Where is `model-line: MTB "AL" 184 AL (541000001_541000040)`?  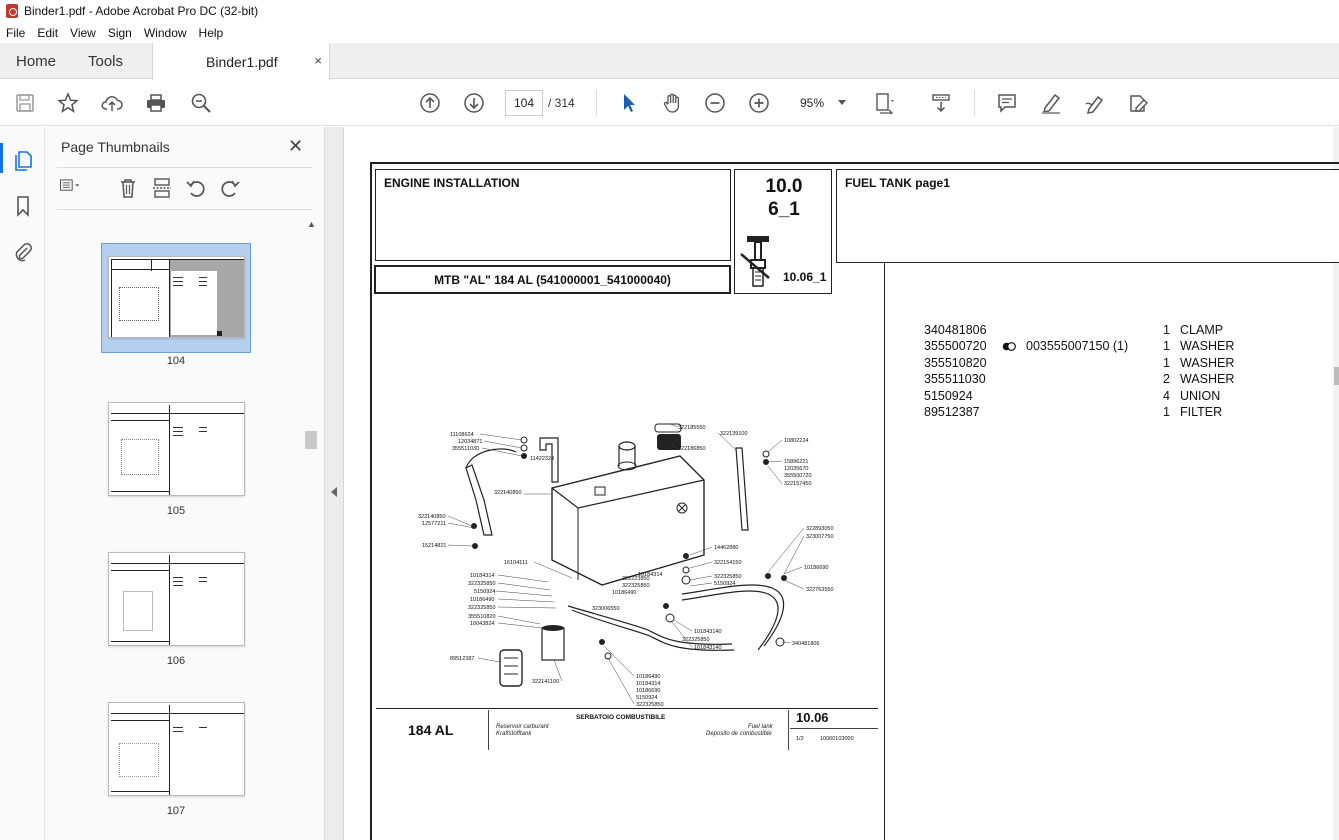
model-line: MTB "AL" 184 AL (541000001_541000040) is located at coordinates (552, 280).